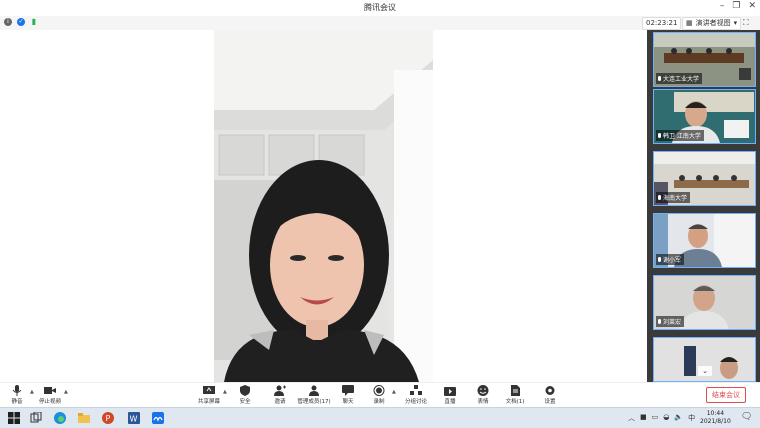  What do you see at coordinates (416, 395) in the screenshot?
I see `breakout-button: 分组讨论` at bounding box center [416, 395].